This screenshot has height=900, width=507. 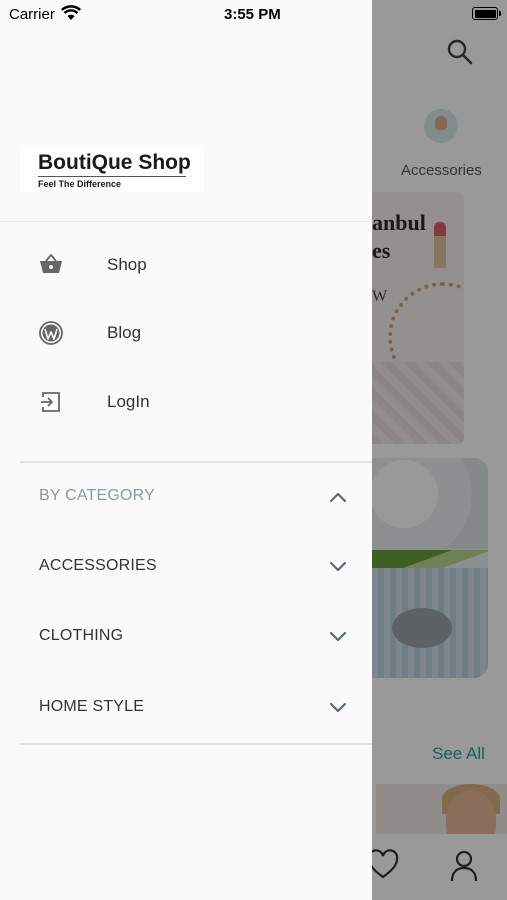 What do you see at coordinates (127, 264) in the screenshot?
I see `menu-item-label: Shop` at bounding box center [127, 264].